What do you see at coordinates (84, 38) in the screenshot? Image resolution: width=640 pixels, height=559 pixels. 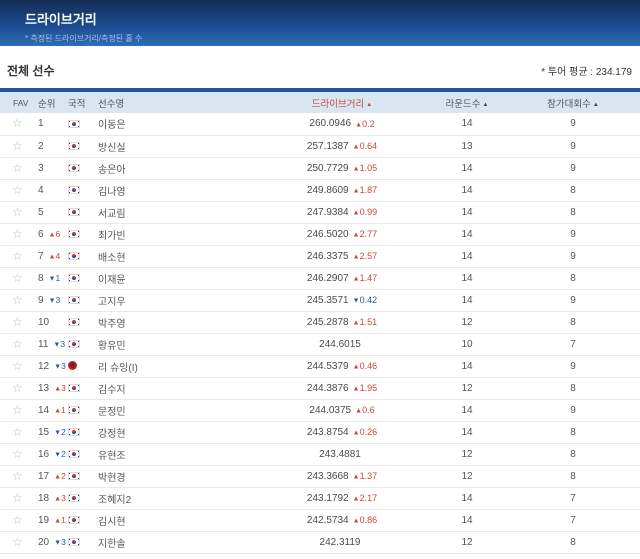 I see `page-subtitle: * 측정된 드라이브거리/측정된 홀 수` at bounding box center [84, 38].